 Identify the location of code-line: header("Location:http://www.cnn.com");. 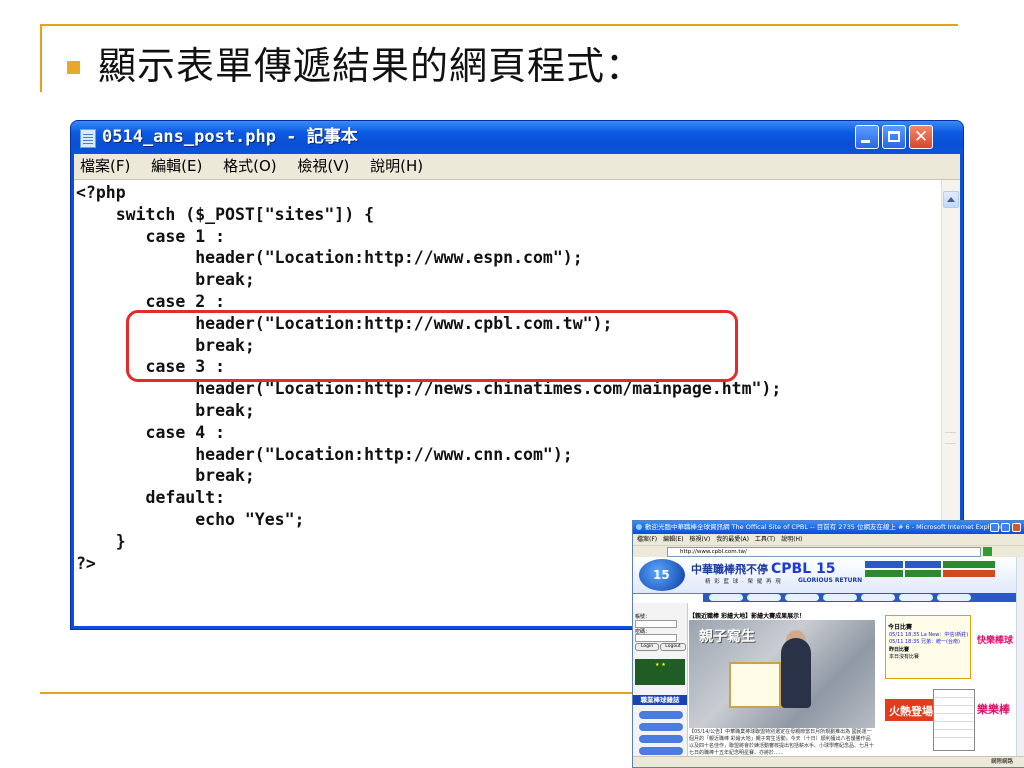
(428, 455).